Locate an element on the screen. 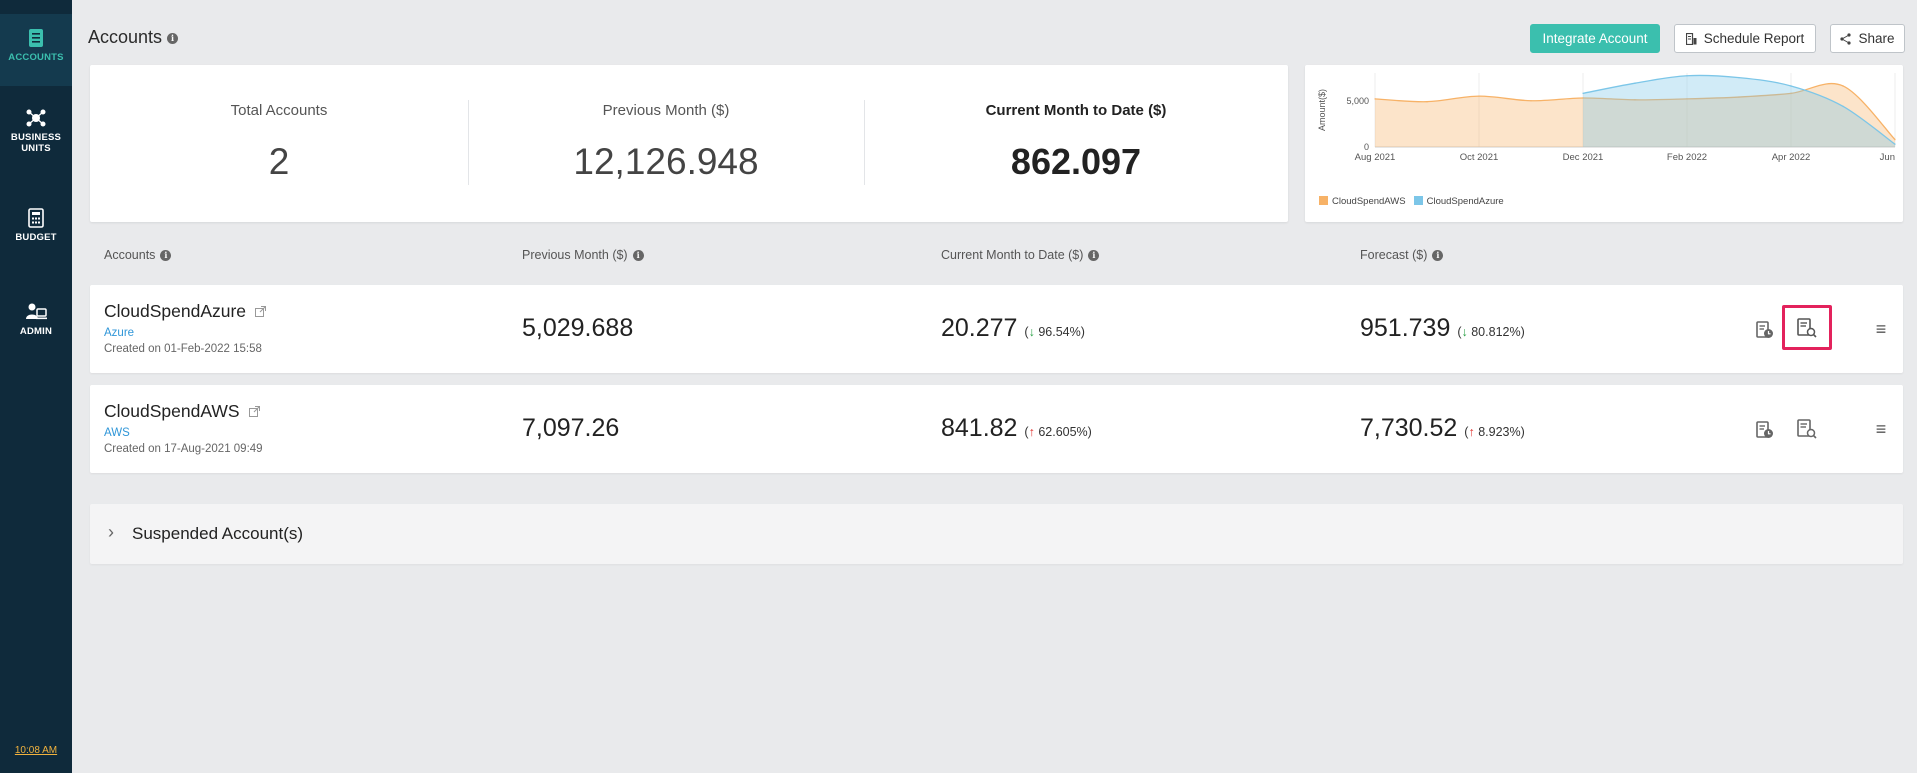 The image size is (1917, 773). col-header-forecast: Forecast ($) i is located at coordinates (1402, 255).